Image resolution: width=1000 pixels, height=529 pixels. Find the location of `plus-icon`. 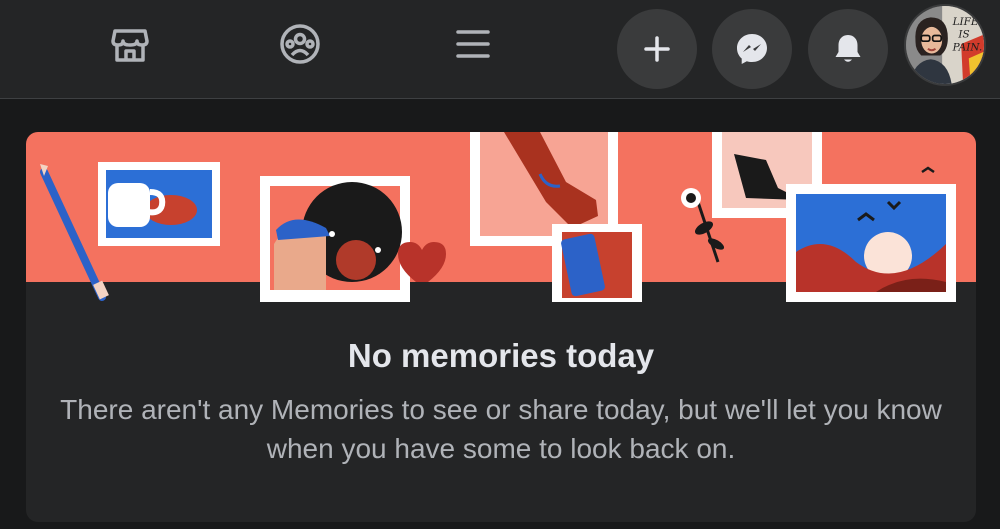

plus-icon is located at coordinates (657, 49).